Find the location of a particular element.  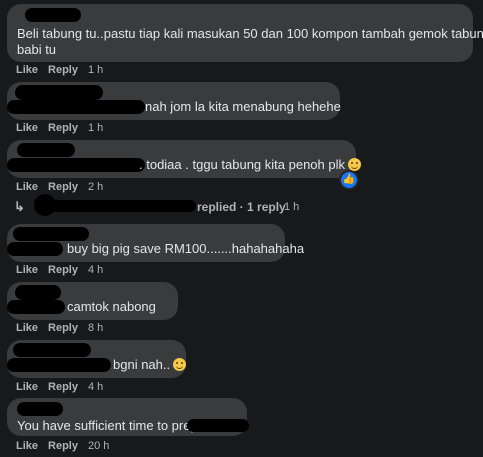

comment-time: 8 h is located at coordinates (95, 328).